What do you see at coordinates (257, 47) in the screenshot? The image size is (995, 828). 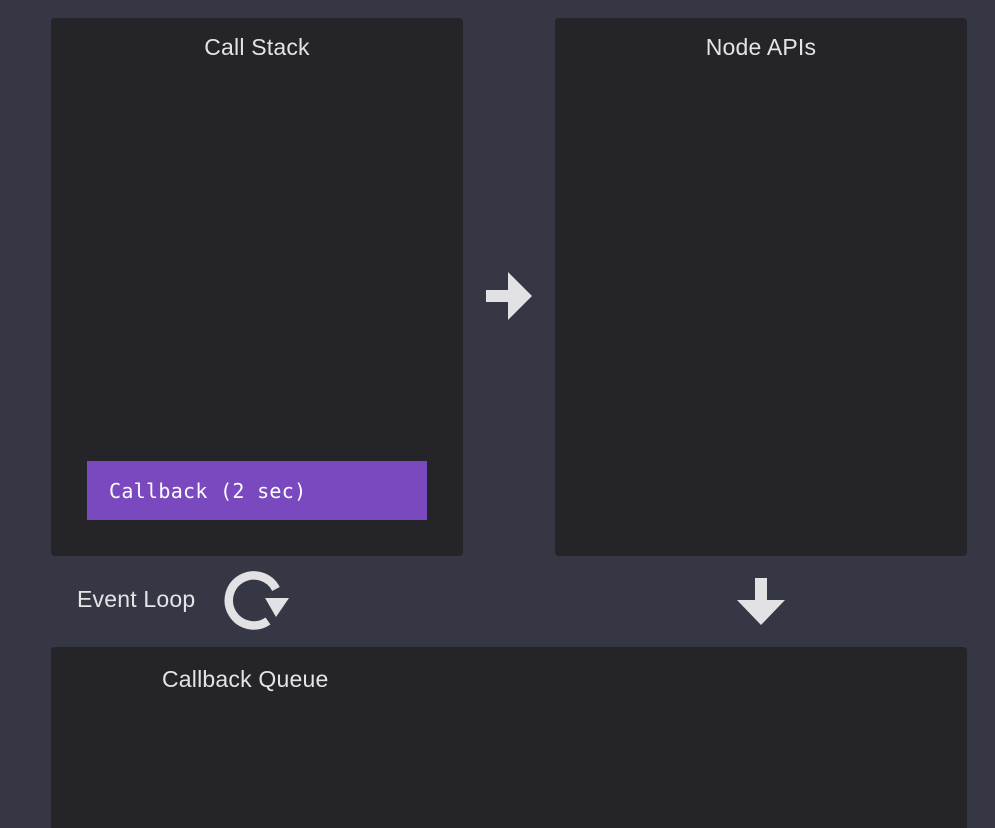 I see `call-stack-title: Call Stack` at bounding box center [257, 47].